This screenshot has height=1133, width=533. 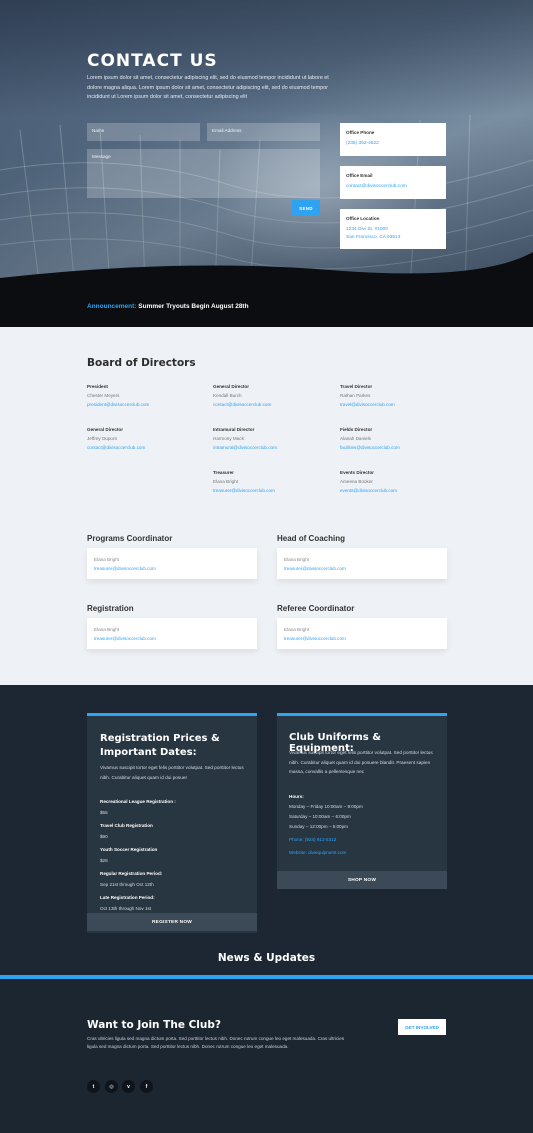 I want to click on shop-now-button: SHOP NOW, so click(x=362, y=880).